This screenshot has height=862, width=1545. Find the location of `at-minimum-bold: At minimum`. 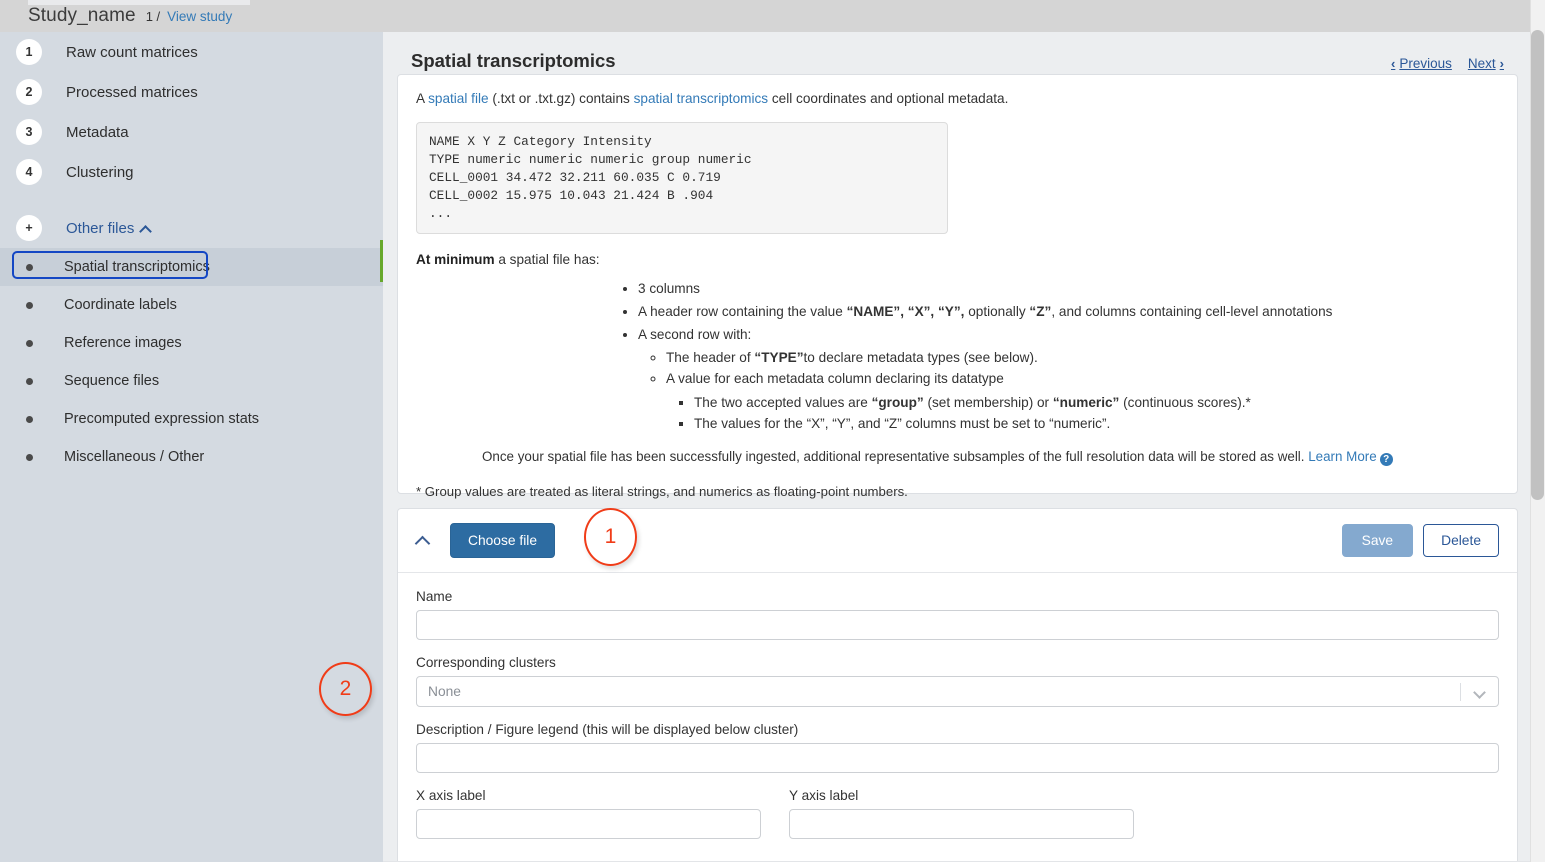

at-minimum-bold: At minimum is located at coordinates (455, 260).